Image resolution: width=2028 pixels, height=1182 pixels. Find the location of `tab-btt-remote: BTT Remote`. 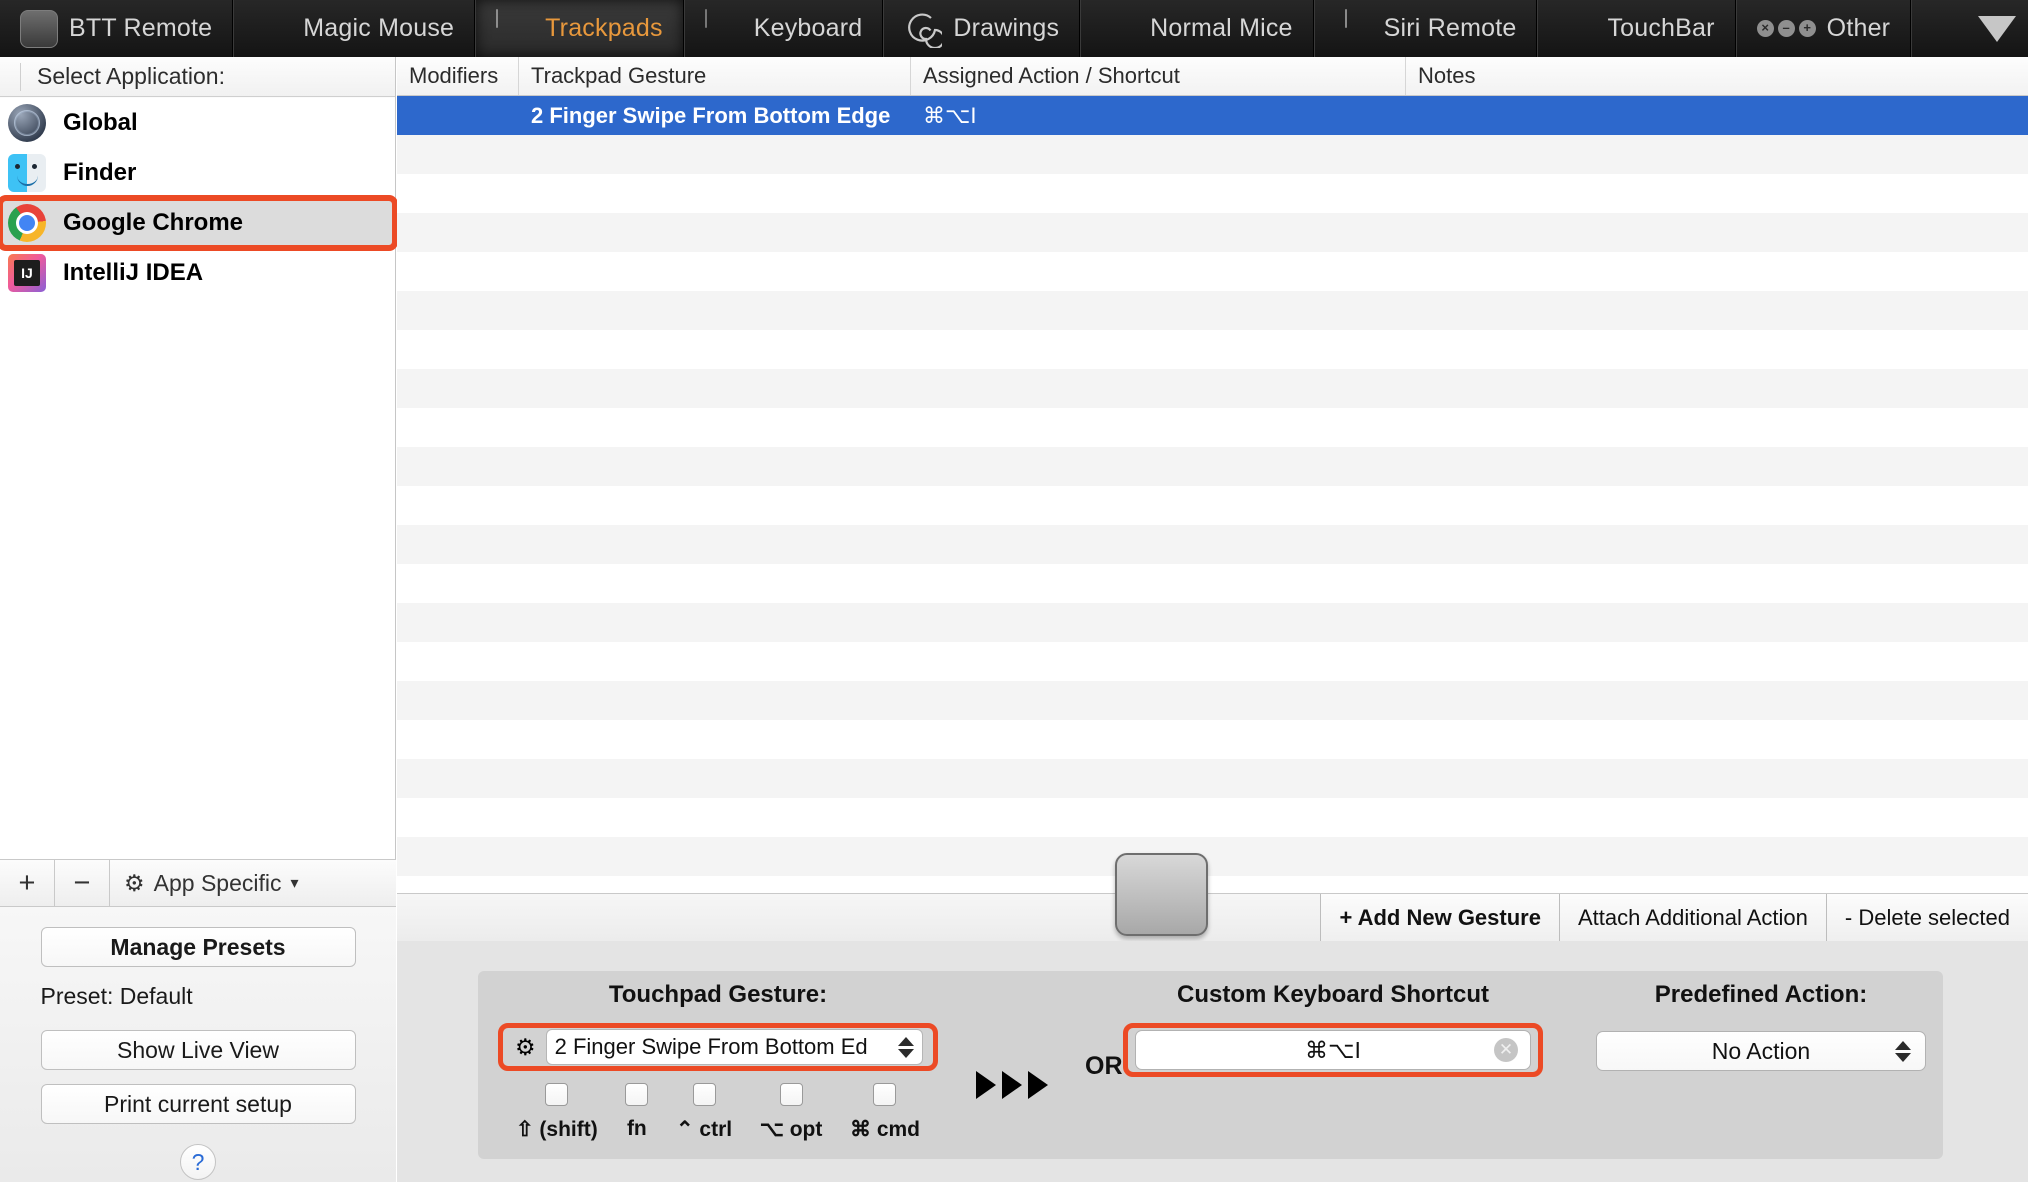

tab-btt-remote: BTT Remote is located at coordinates (117, 28).